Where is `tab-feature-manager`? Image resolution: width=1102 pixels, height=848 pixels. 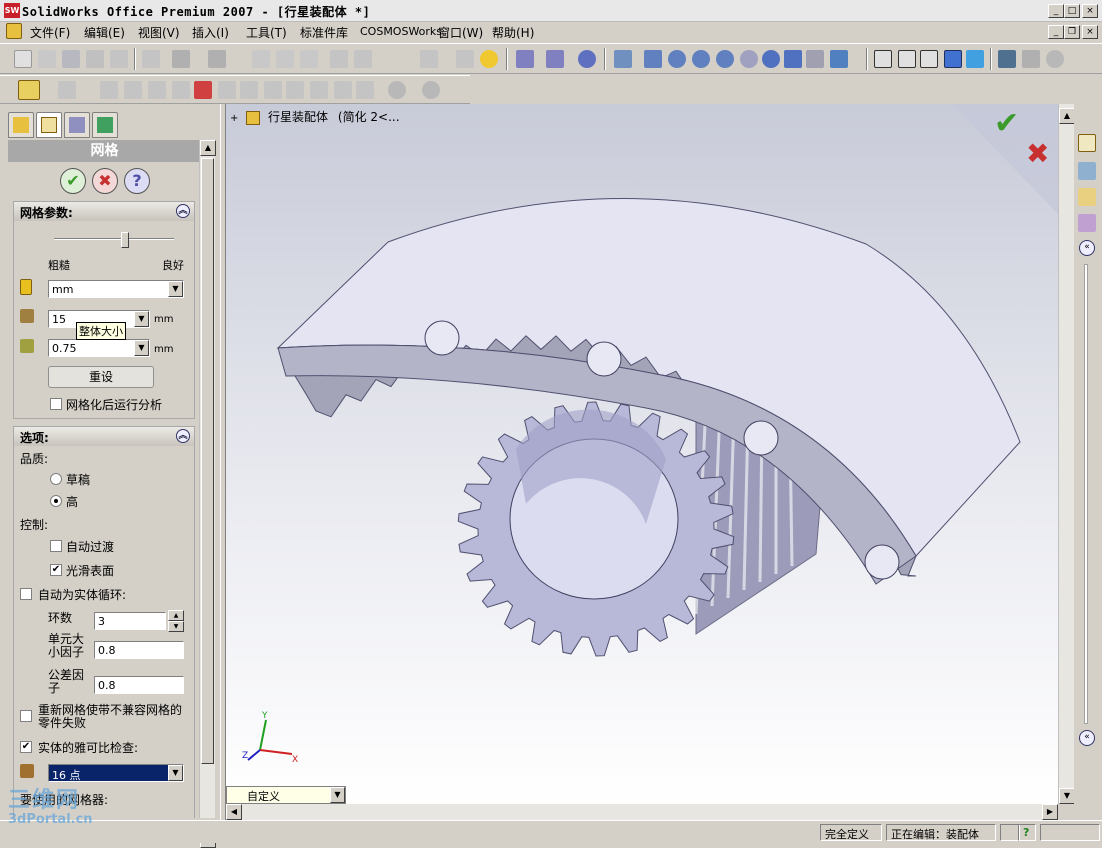
tab-feature-manager is located at coordinates (21, 125).